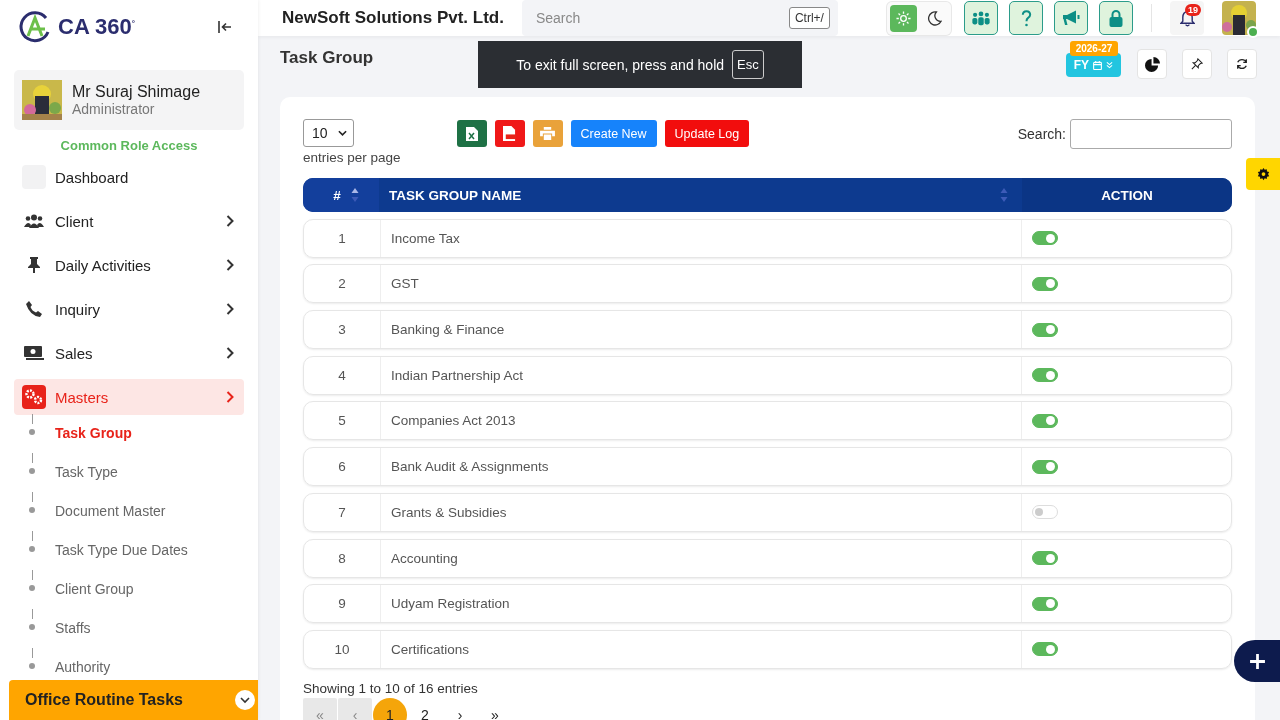  Describe the element at coordinates (425, 238) in the screenshot. I see `task-group-name: Income Tax` at that location.